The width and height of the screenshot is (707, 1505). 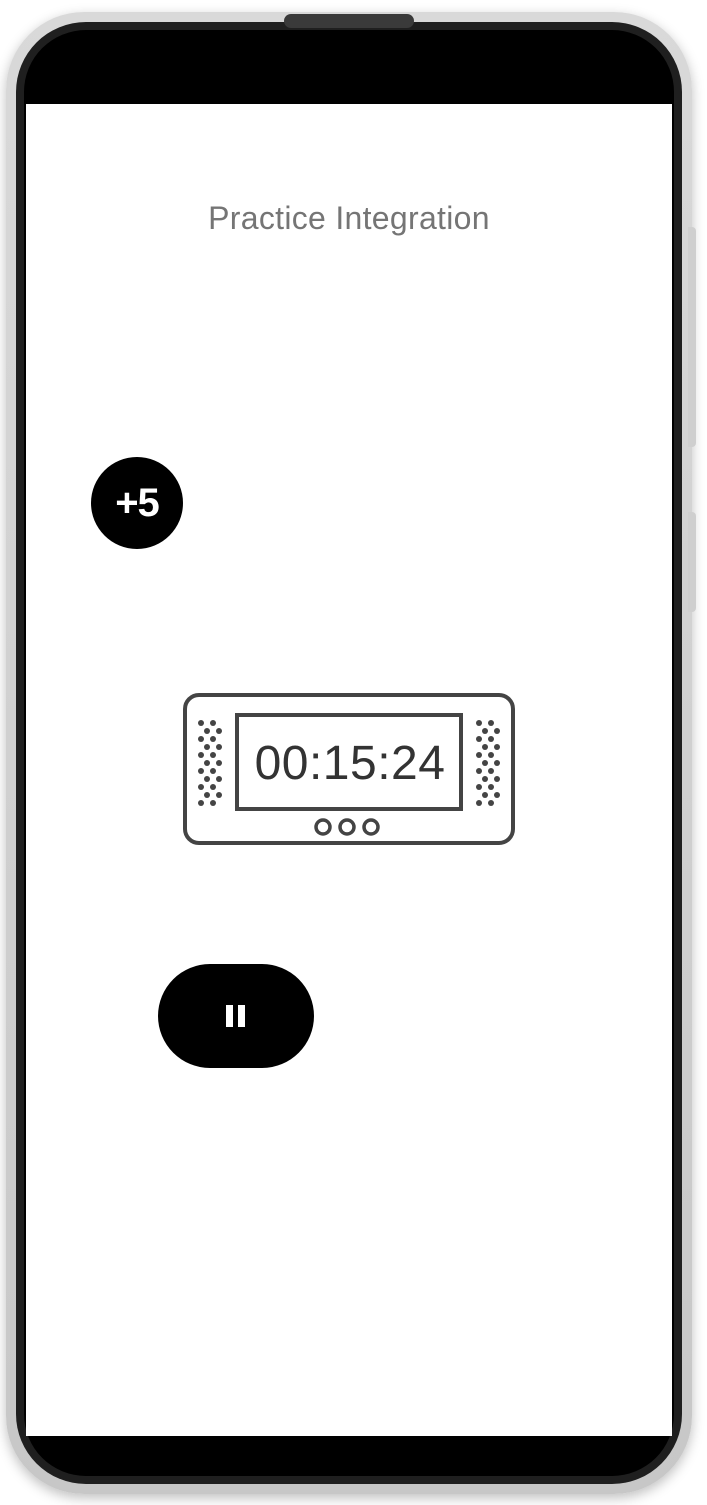 I want to click on timer-readout: 00:15:24, so click(x=350, y=763).